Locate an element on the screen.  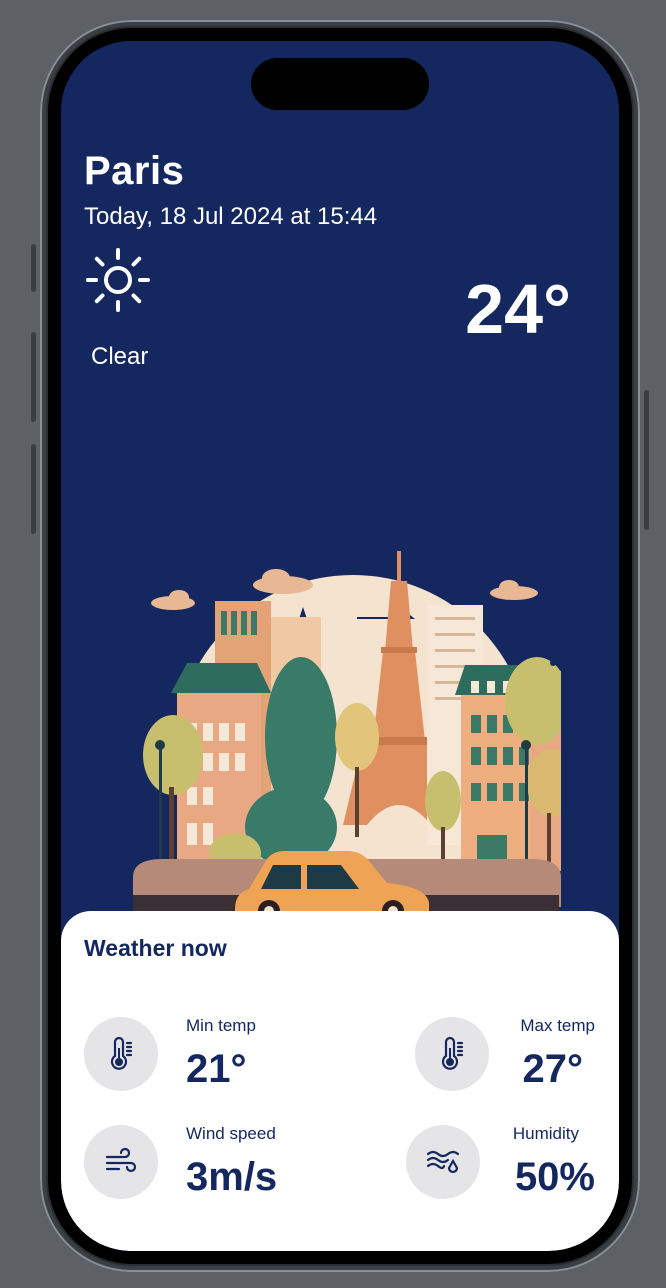
wind-icon is located at coordinates (121, 1160).